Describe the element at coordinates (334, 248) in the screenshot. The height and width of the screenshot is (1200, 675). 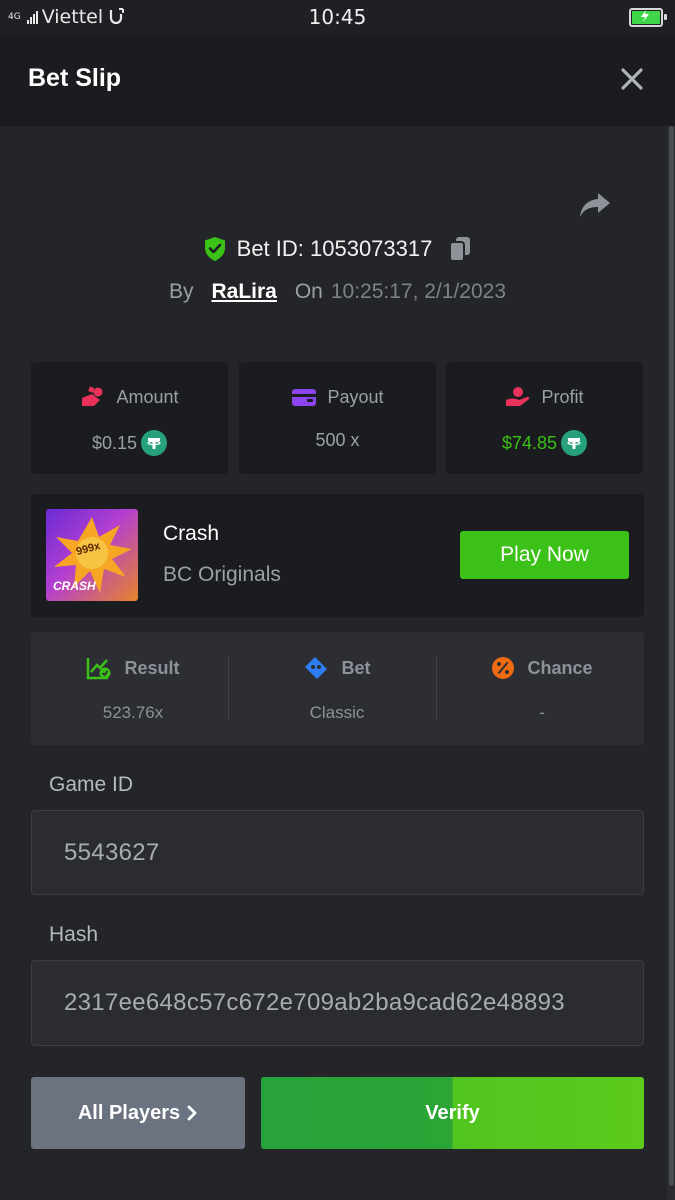
I see `bet-id: Bet ID: 1053073317` at that location.